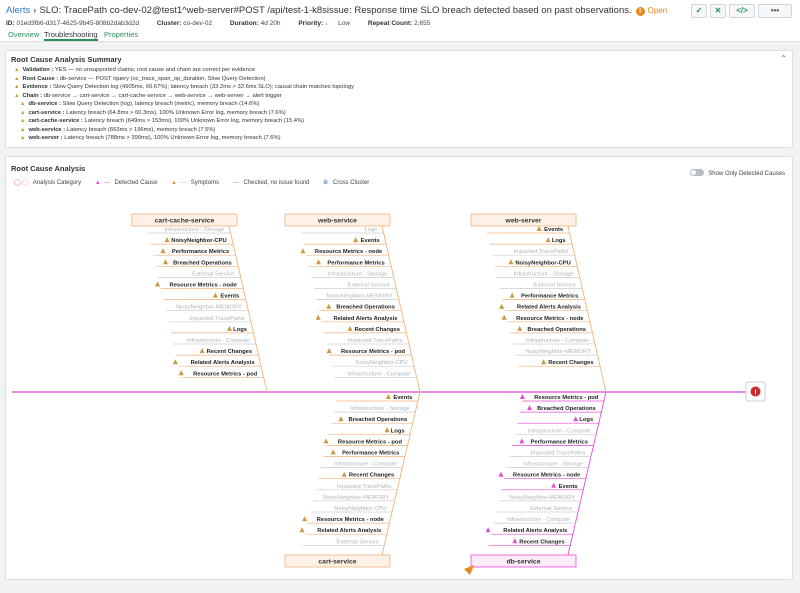 The width and height of the screenshot is (800, 593). I want to click on tab-properties: Properties, so click(121, 35).